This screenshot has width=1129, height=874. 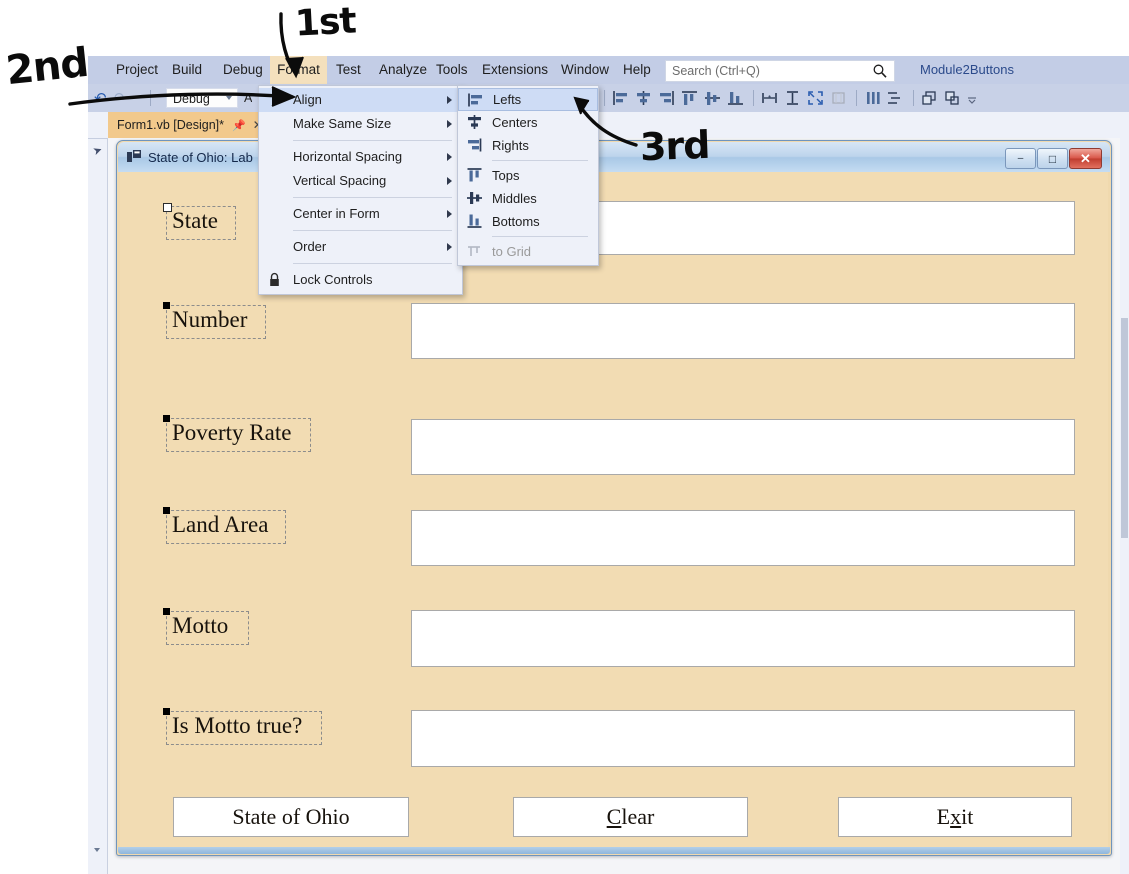 What do you see at coordinates (515, 122) in the screenshot?
I see `submenu-item-label: Centers` at bounding box center [515, 122].